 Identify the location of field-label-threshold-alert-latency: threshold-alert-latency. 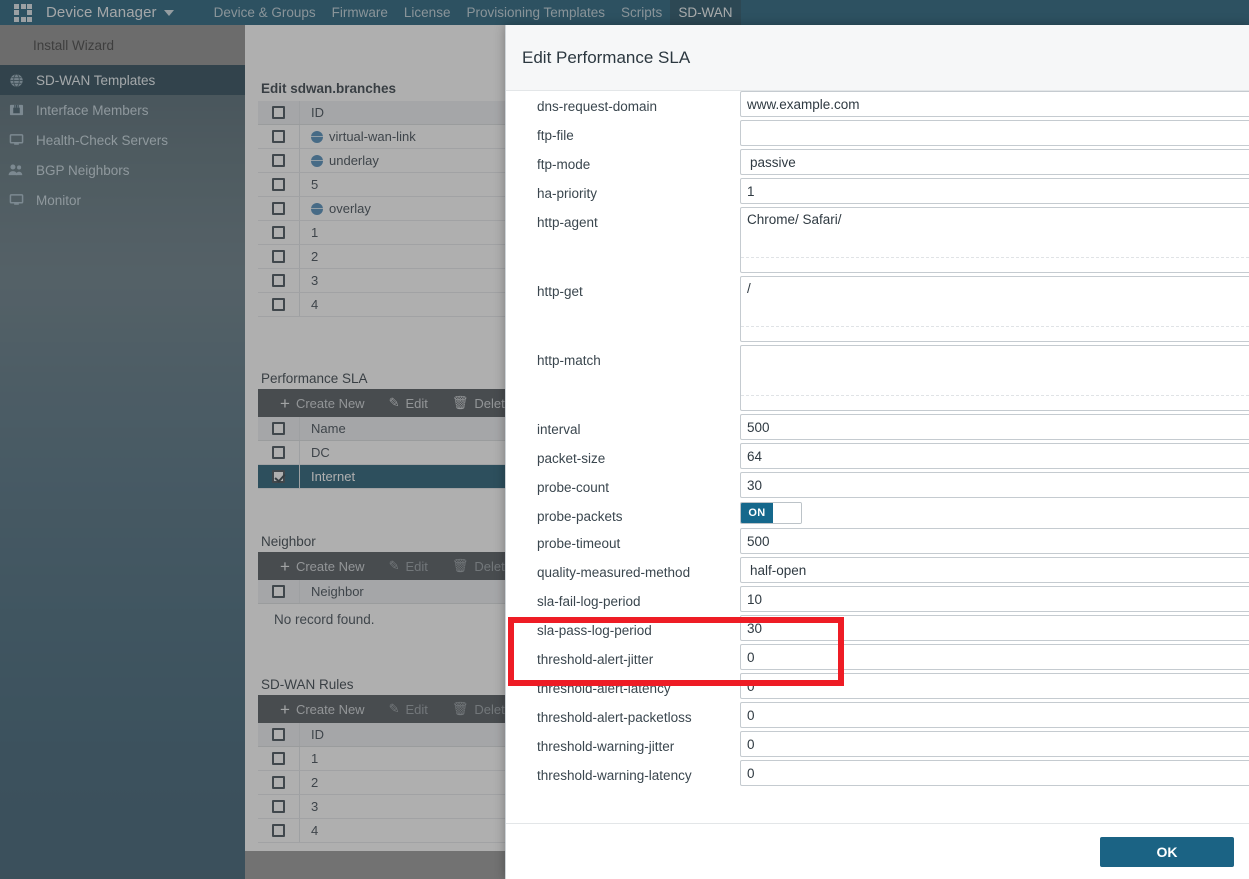
(604, 688).